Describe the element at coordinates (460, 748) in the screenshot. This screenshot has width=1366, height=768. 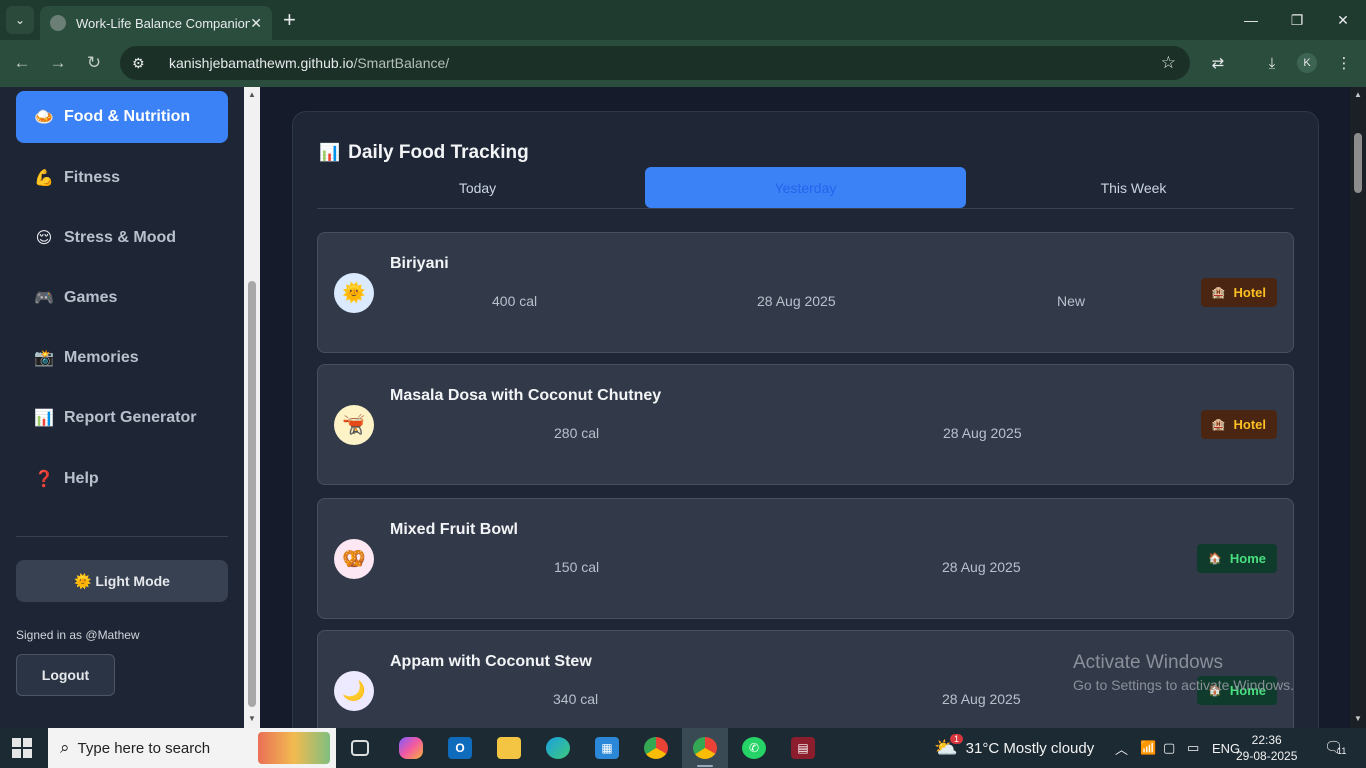
I see `outlook-icon: O` at that location.